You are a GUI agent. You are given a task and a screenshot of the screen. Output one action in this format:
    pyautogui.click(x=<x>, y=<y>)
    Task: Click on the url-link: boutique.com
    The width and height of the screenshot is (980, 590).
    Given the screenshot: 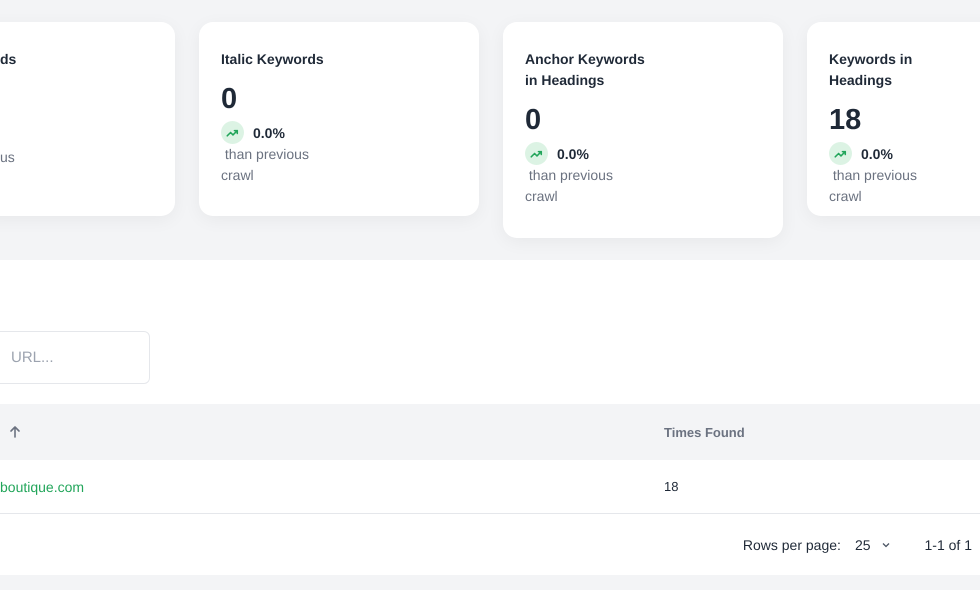 What is the action you would take?
    pyautogui.click(x=42, y=486)
    